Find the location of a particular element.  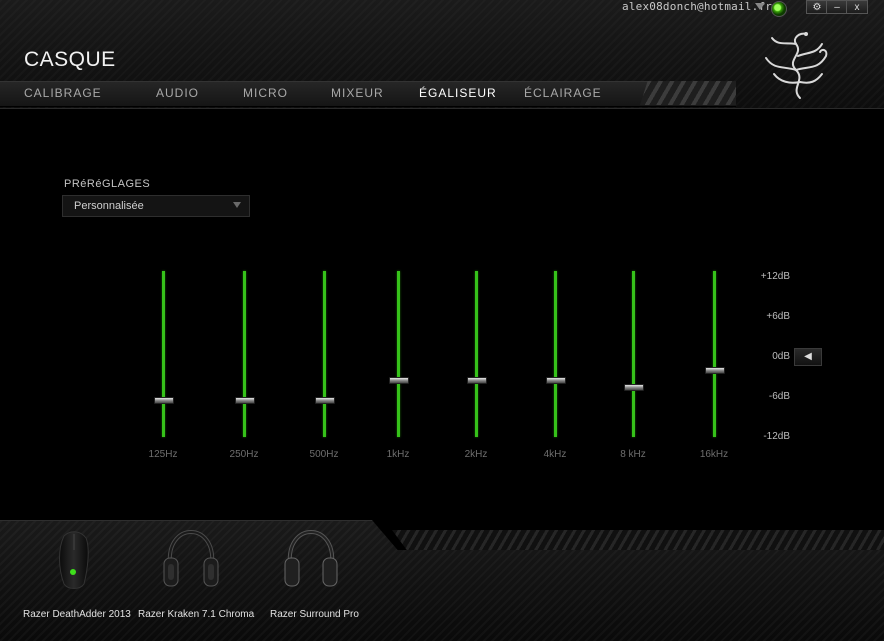

eq-band-16khz-track is located at coordinates (714, 354).